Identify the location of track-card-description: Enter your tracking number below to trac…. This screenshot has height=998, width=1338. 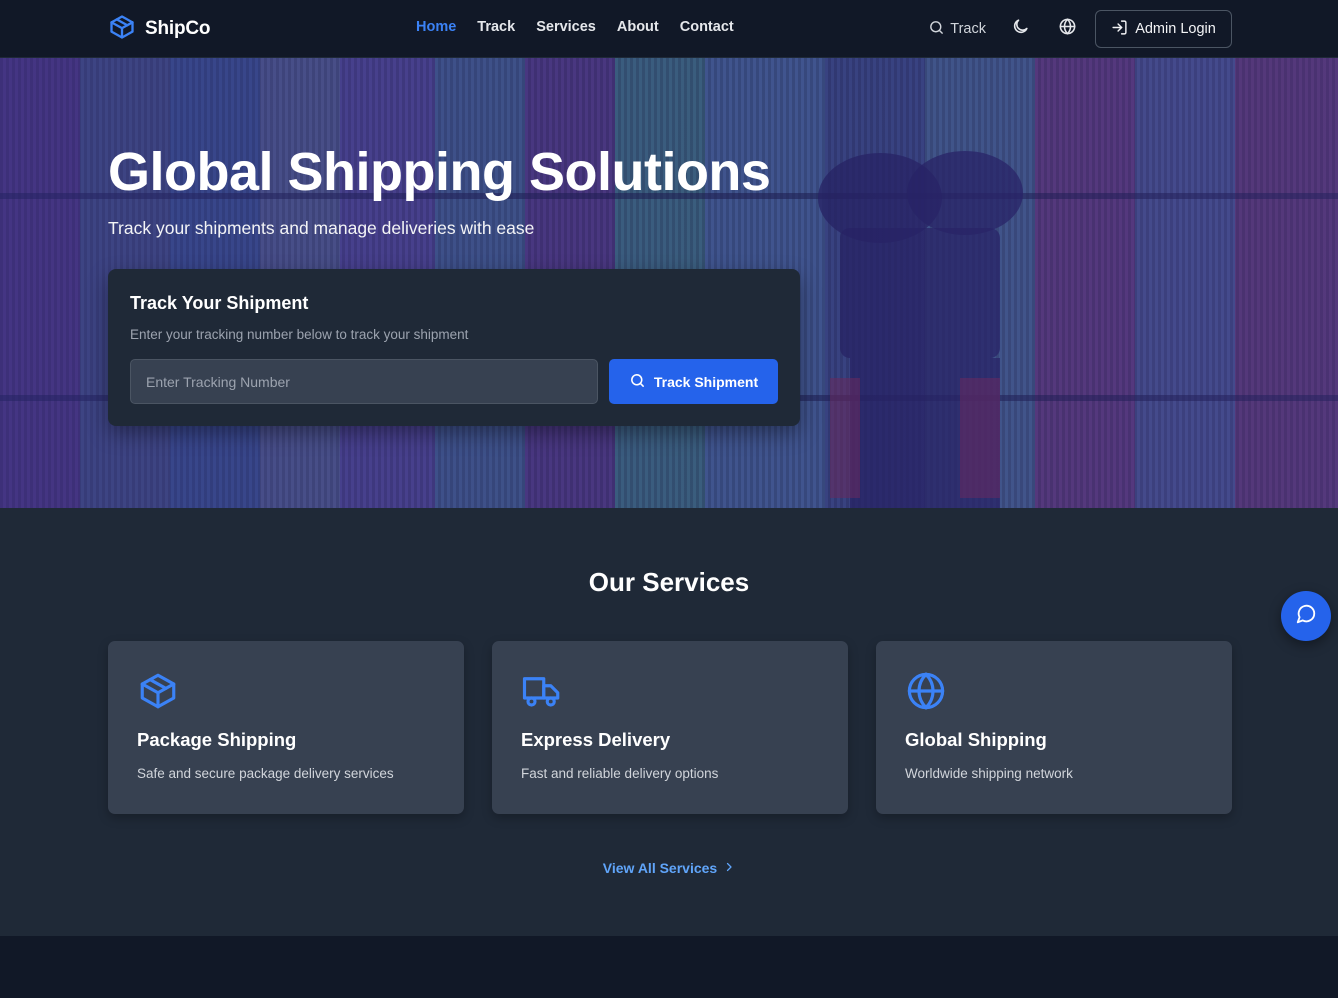
(299, 334).